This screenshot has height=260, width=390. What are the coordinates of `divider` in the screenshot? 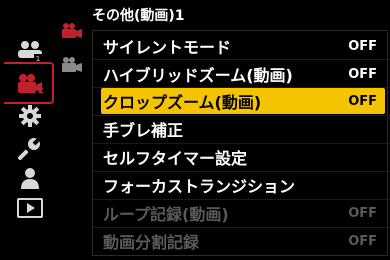 It's located at (241, 59).